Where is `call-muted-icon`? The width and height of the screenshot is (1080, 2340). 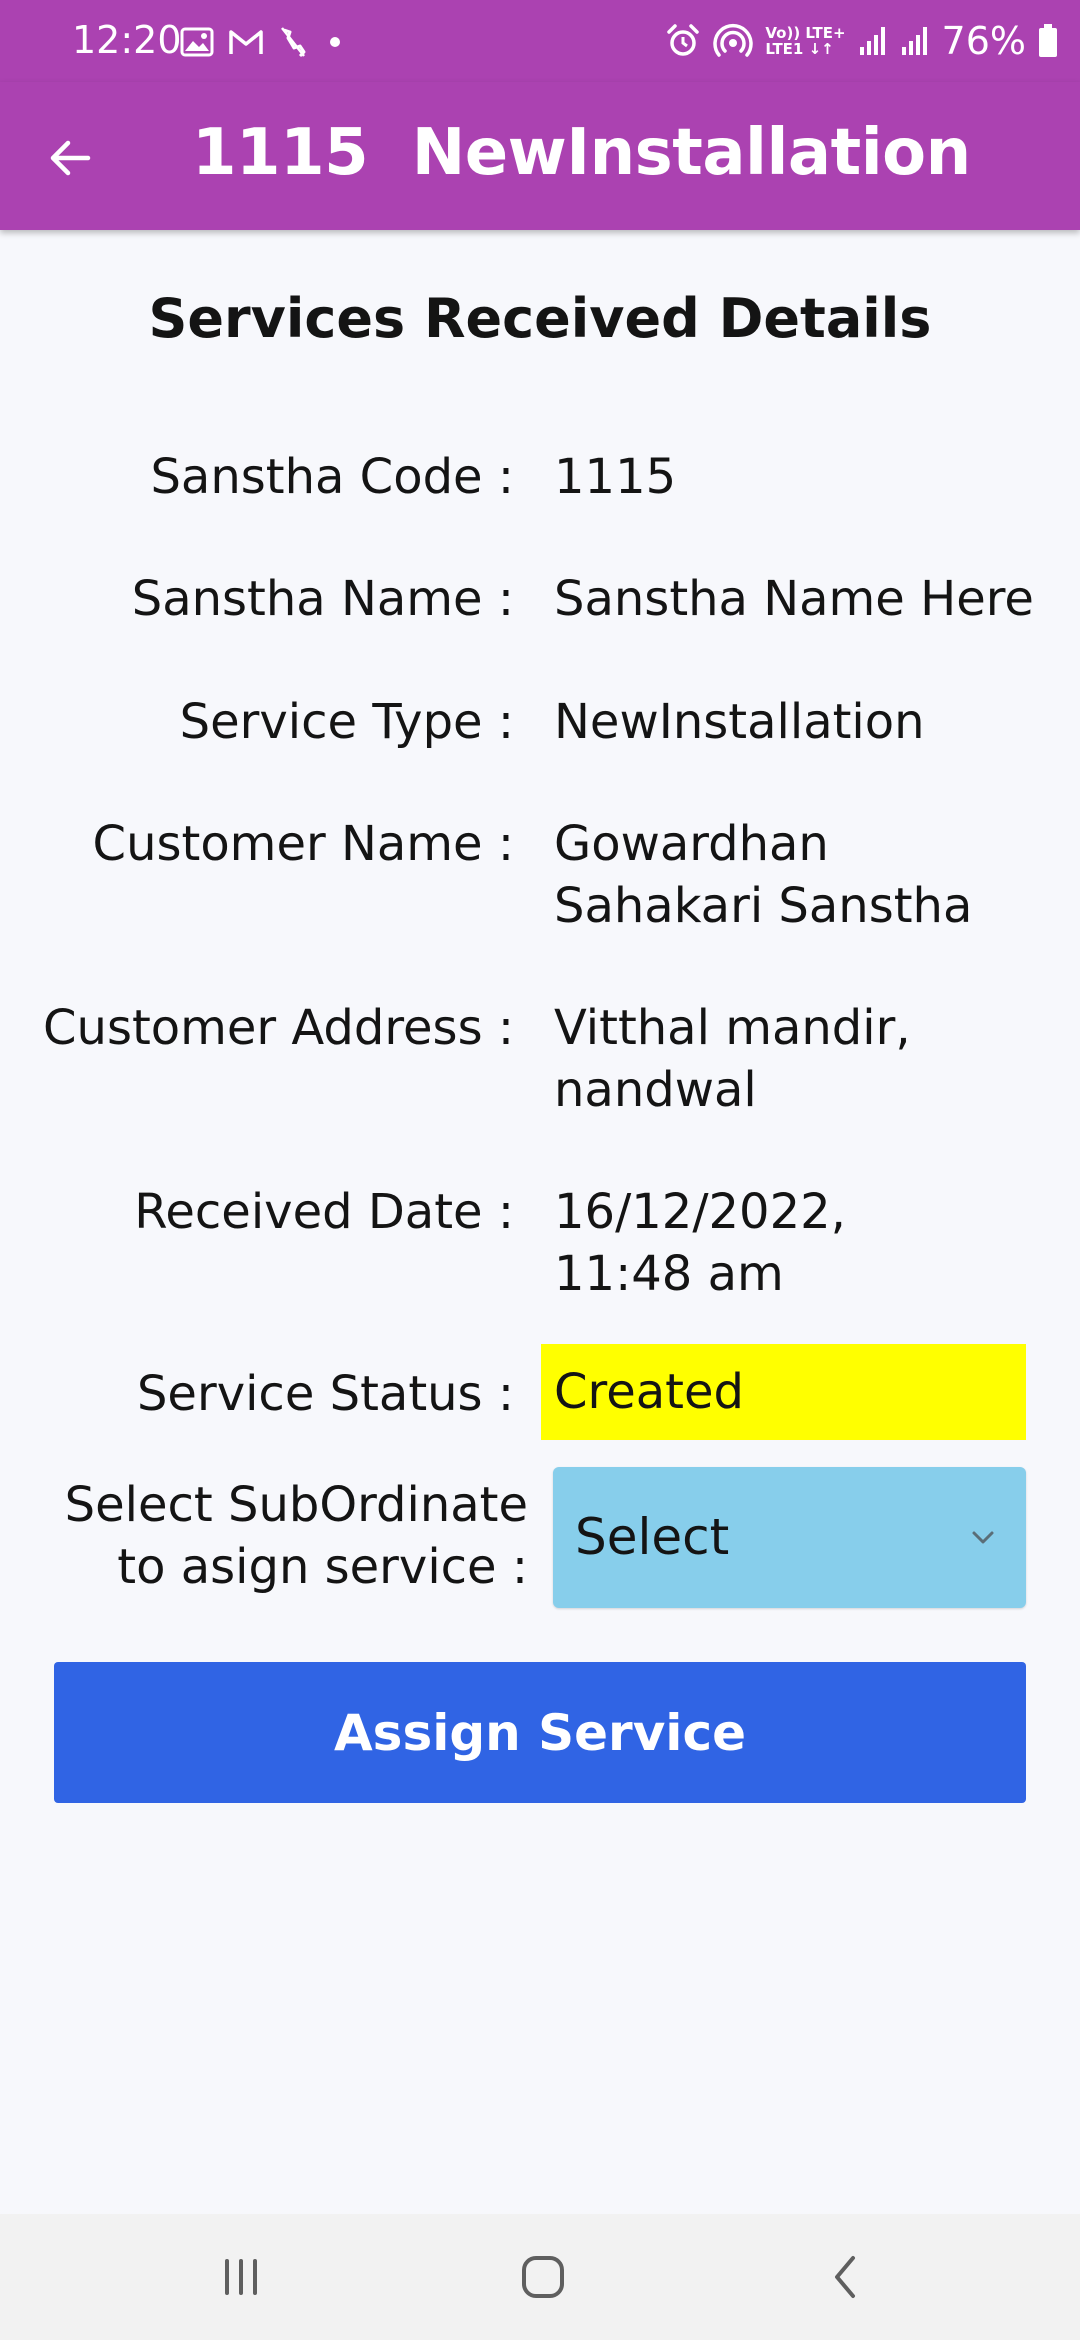 call-muted-icon is located at coordinates (293, 42).